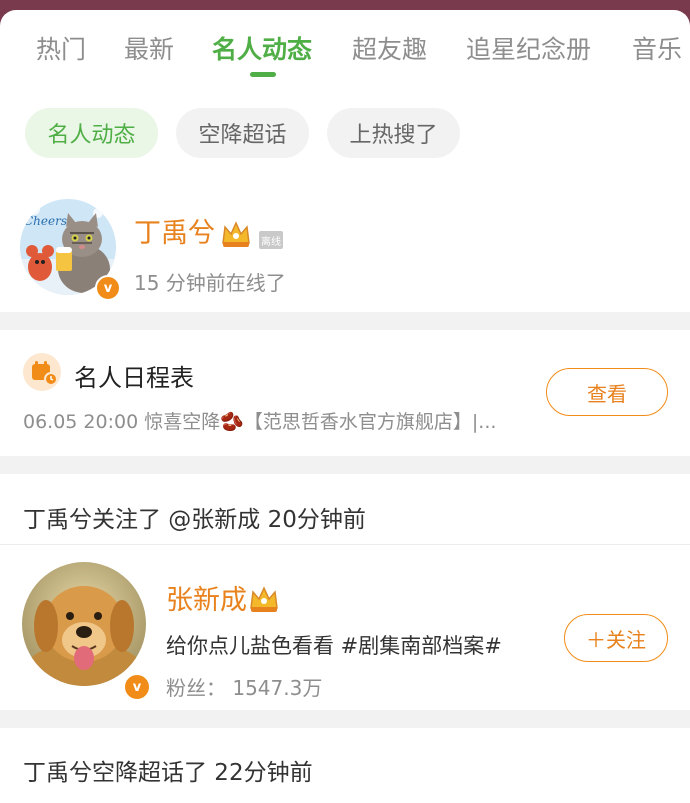 This screenshot has width=690, height=803. What do you see at coordinates (393, 133) in the screenshot?
I see `chip-trending: 上热搜了` at bounding box center [393, 133].